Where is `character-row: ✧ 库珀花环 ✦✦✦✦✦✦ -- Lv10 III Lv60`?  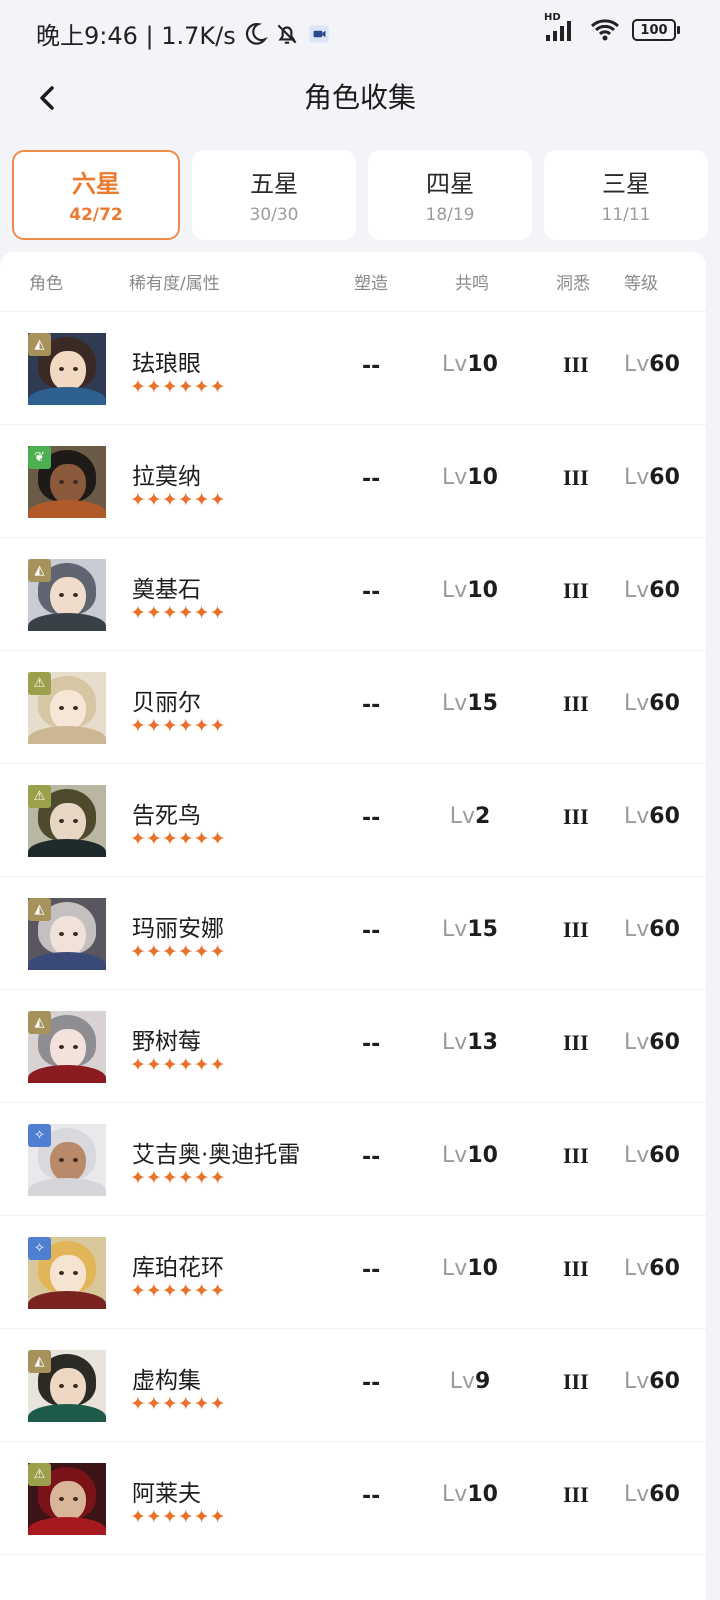
character-row: ✧ 库珀花环 ✦✦✦✦✦✦ -- Lv10 III Lv60 is located at coordinates (353, 1272).